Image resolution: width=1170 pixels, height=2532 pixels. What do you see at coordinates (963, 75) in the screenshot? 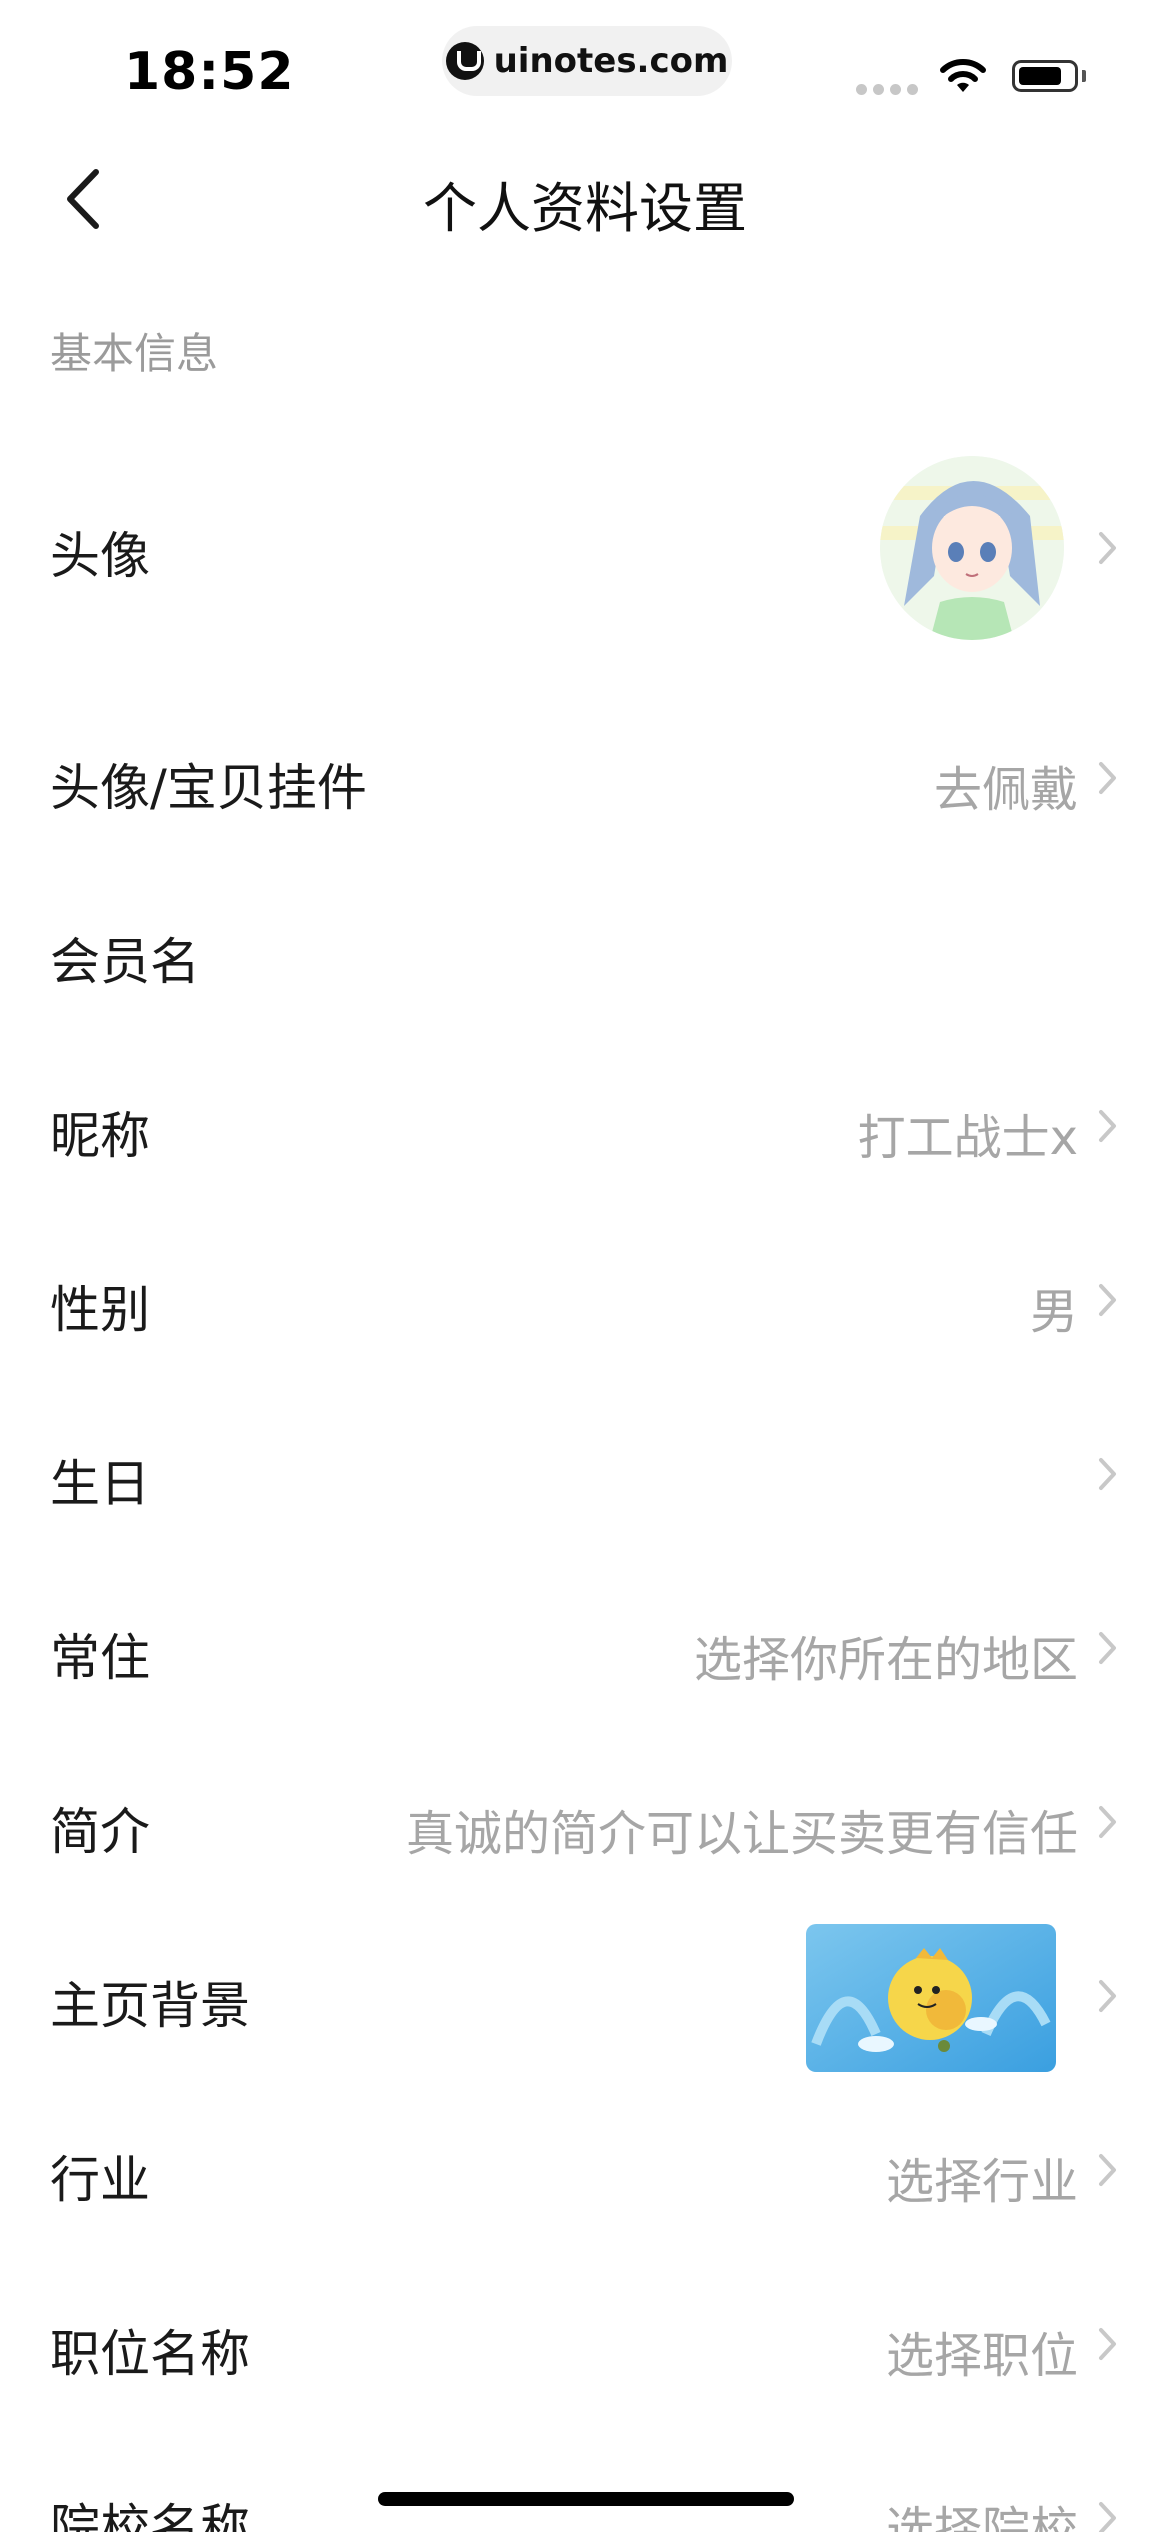
I see `wifi-icon` at bounding box center [963, 75].